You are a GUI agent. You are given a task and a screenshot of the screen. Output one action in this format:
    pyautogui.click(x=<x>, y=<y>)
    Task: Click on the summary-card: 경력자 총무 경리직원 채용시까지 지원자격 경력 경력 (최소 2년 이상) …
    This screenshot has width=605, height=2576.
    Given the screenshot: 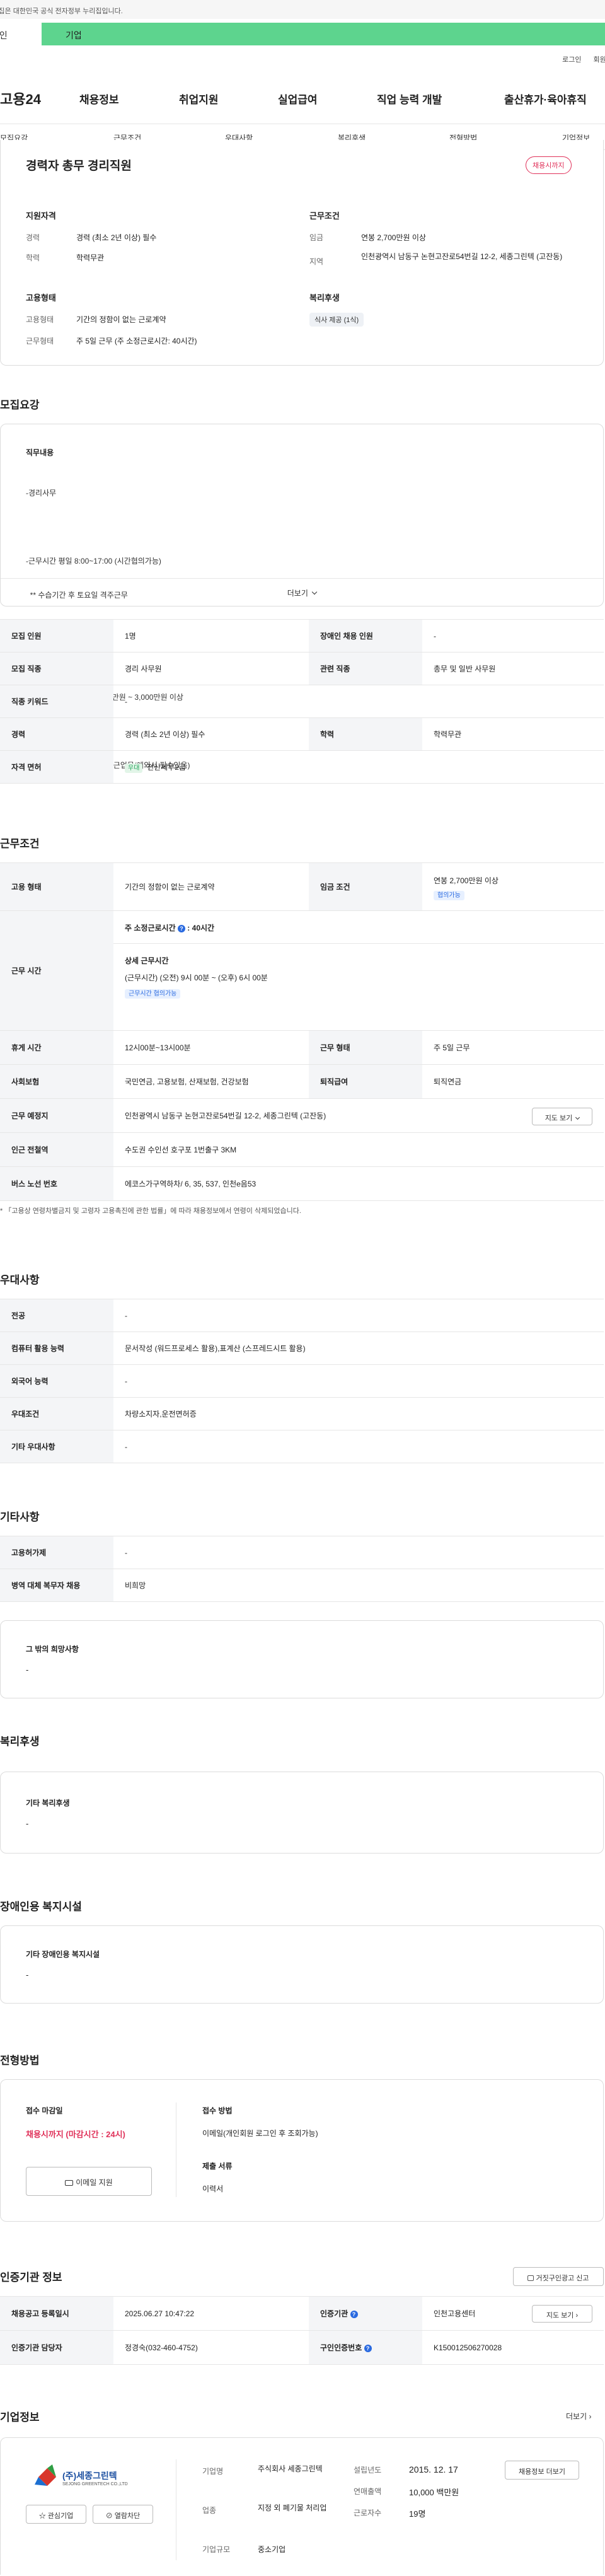 What is the action you would take?
    pyautogui.click(x=302, y=253)
    